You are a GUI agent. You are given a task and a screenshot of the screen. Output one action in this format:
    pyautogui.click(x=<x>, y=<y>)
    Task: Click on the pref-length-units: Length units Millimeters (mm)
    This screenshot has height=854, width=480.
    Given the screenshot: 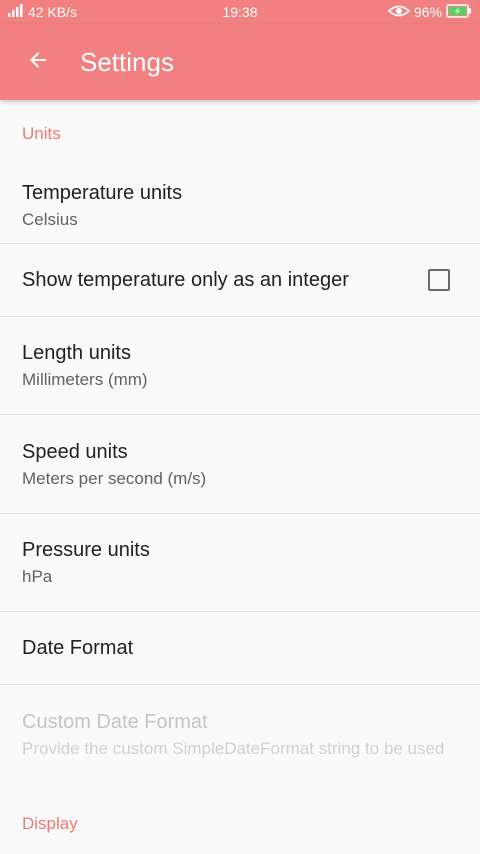 What is the action you would take?
    pyautogui.click(x=240, y=366)
    